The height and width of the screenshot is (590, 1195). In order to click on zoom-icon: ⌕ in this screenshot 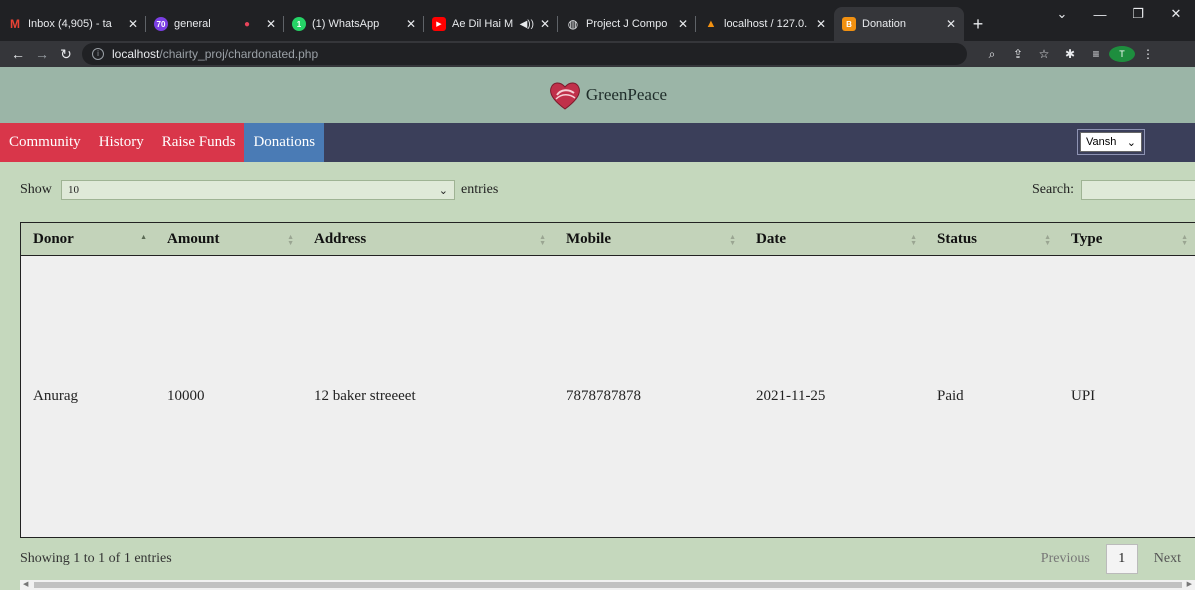, I will do `click(992, 54)`.